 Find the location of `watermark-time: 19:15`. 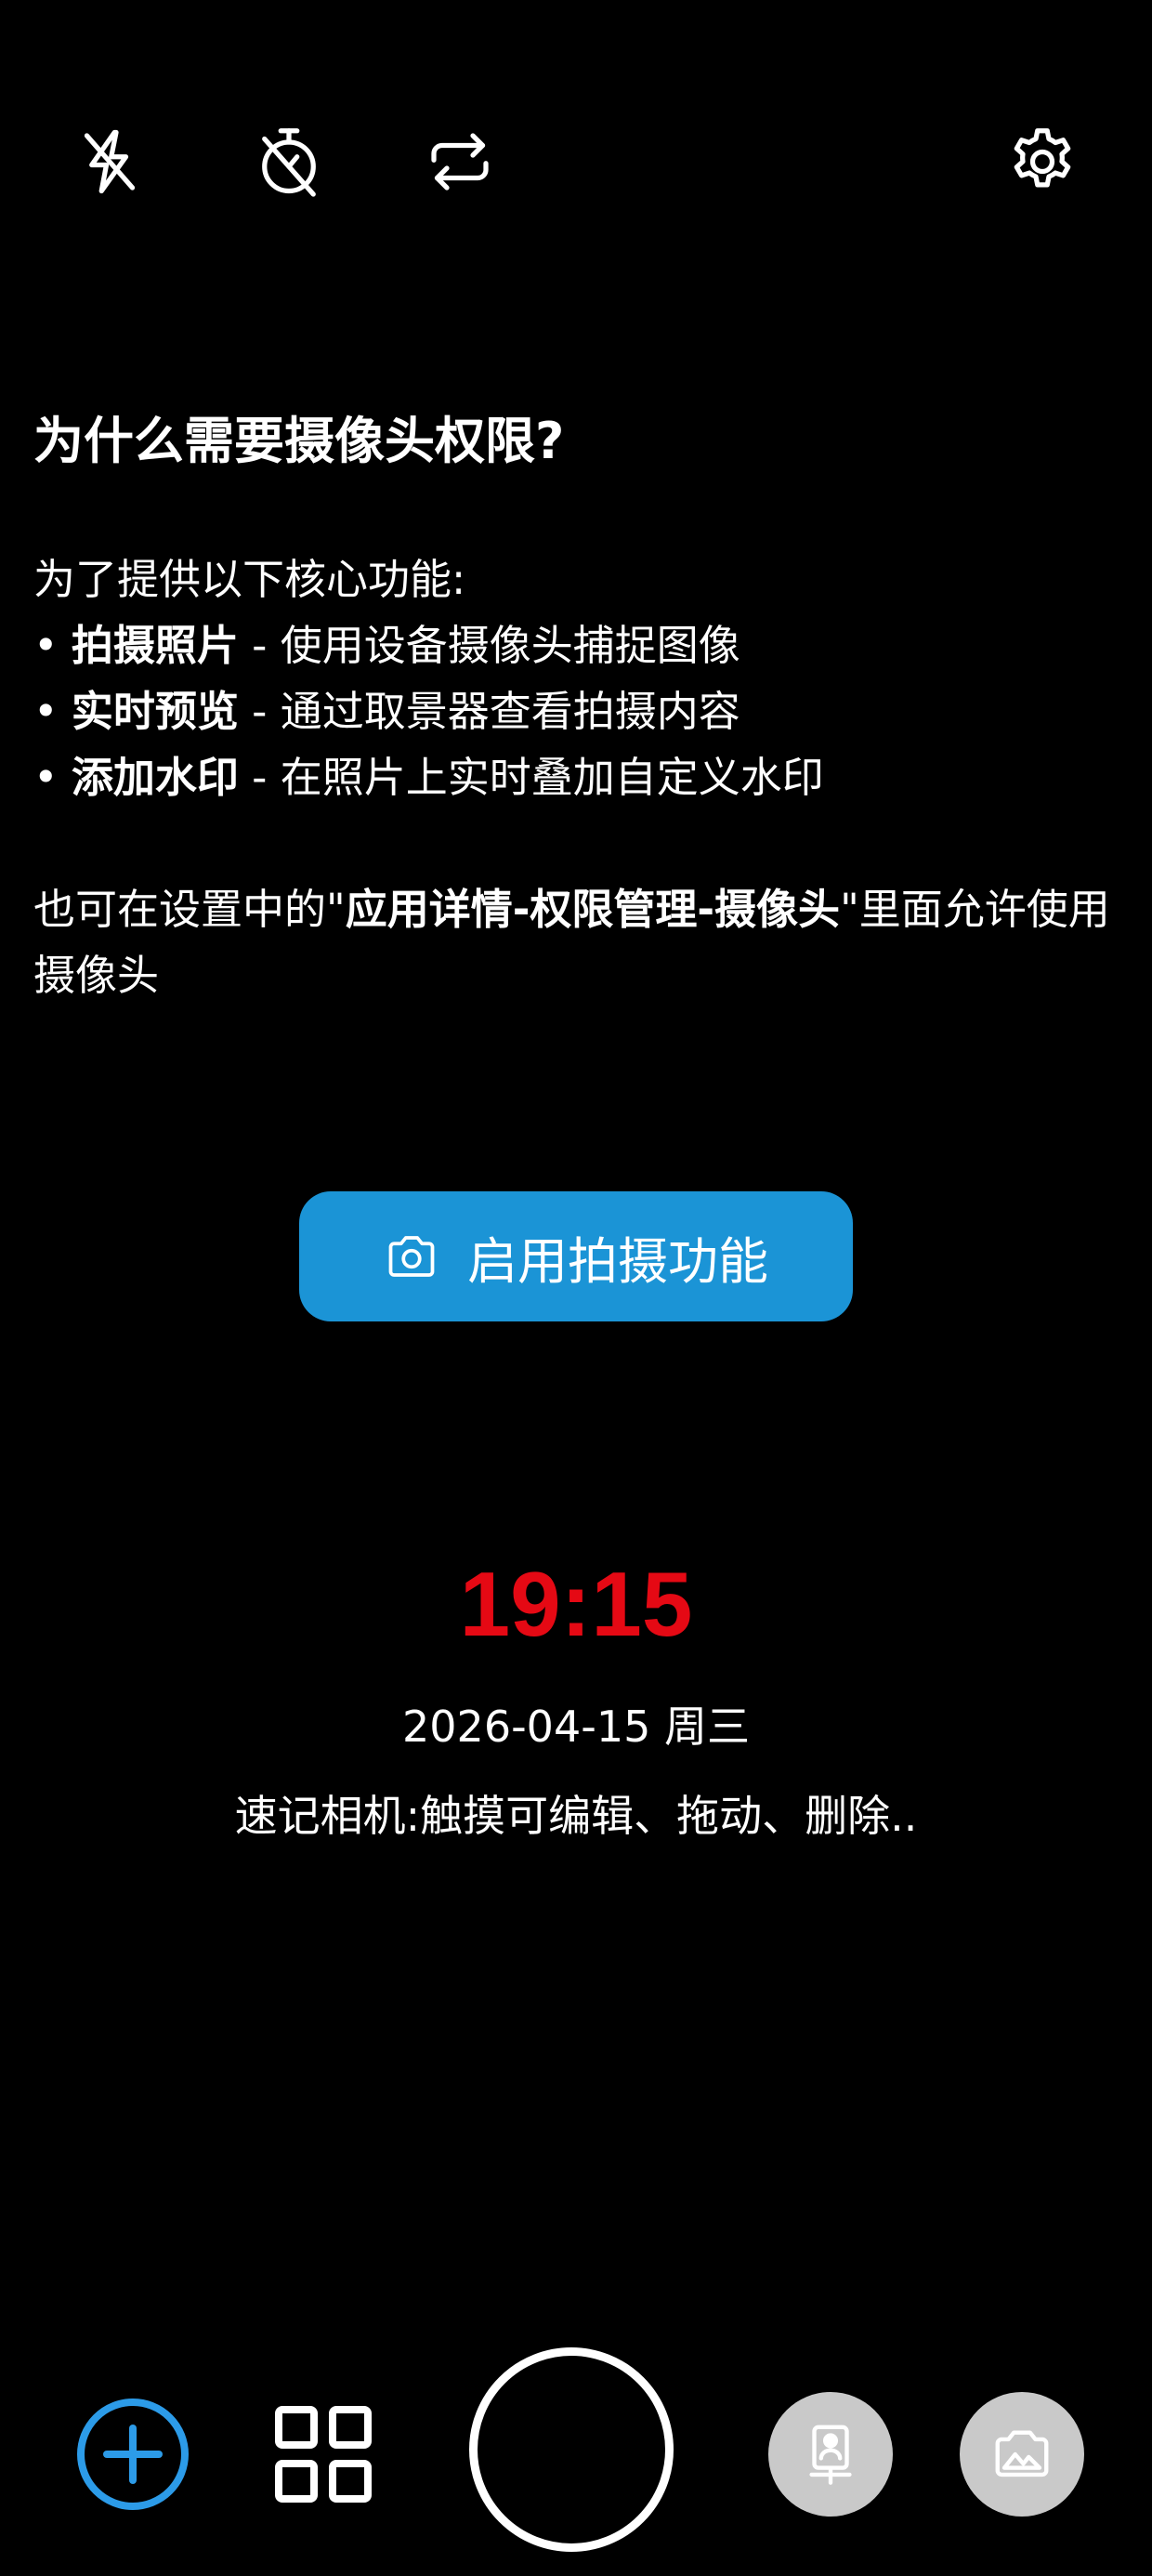

watermark-time: 19:15 is located at coordinates (576, 1604).